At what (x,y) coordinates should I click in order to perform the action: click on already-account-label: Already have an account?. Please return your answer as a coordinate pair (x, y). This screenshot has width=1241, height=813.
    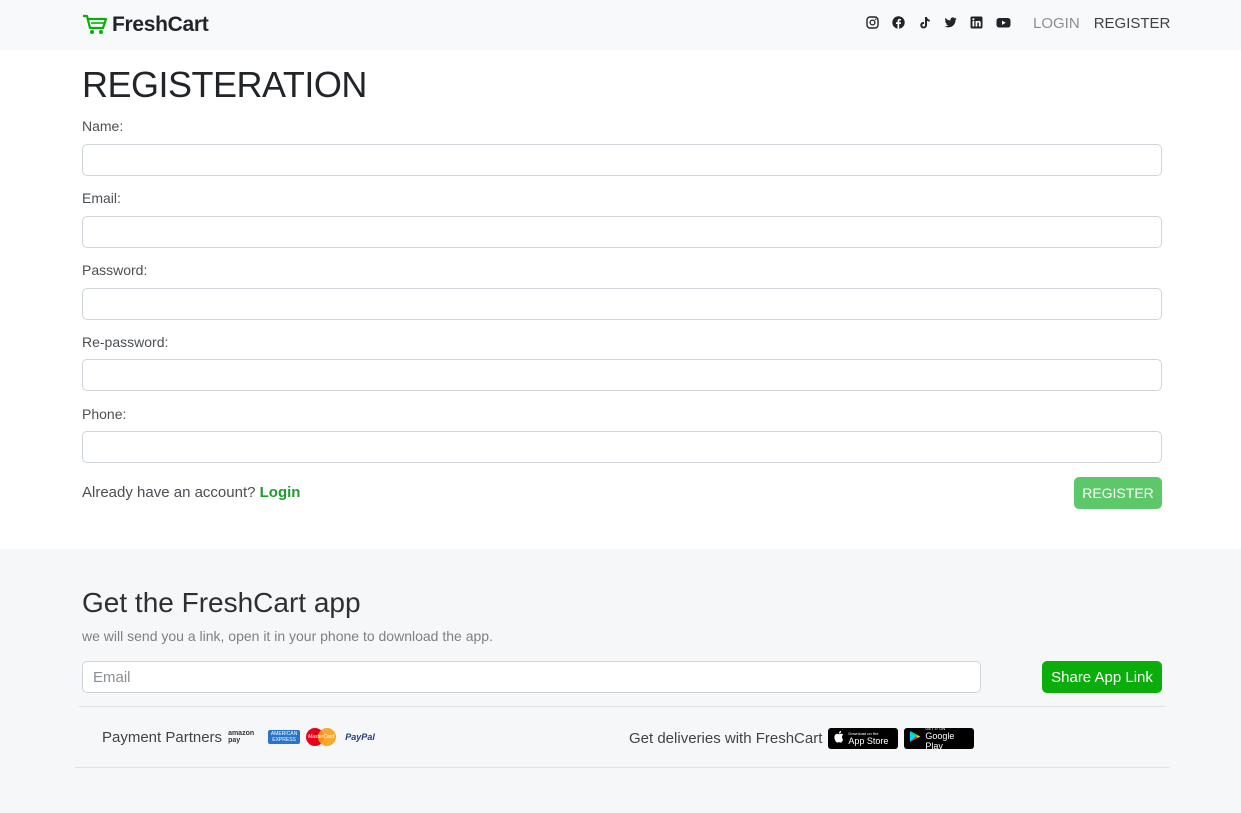
    Looking at the image, I should click on (169, 492).